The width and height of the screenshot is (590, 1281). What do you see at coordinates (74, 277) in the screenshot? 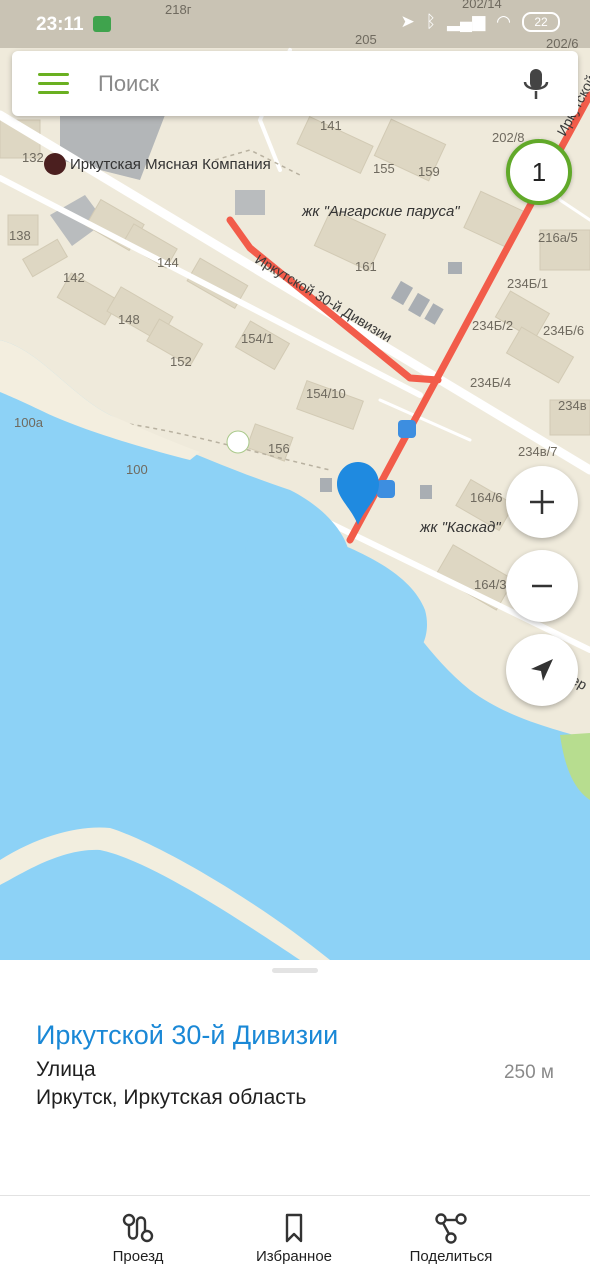
I see `map-label-142: 142` at bounding box center [74, 277].